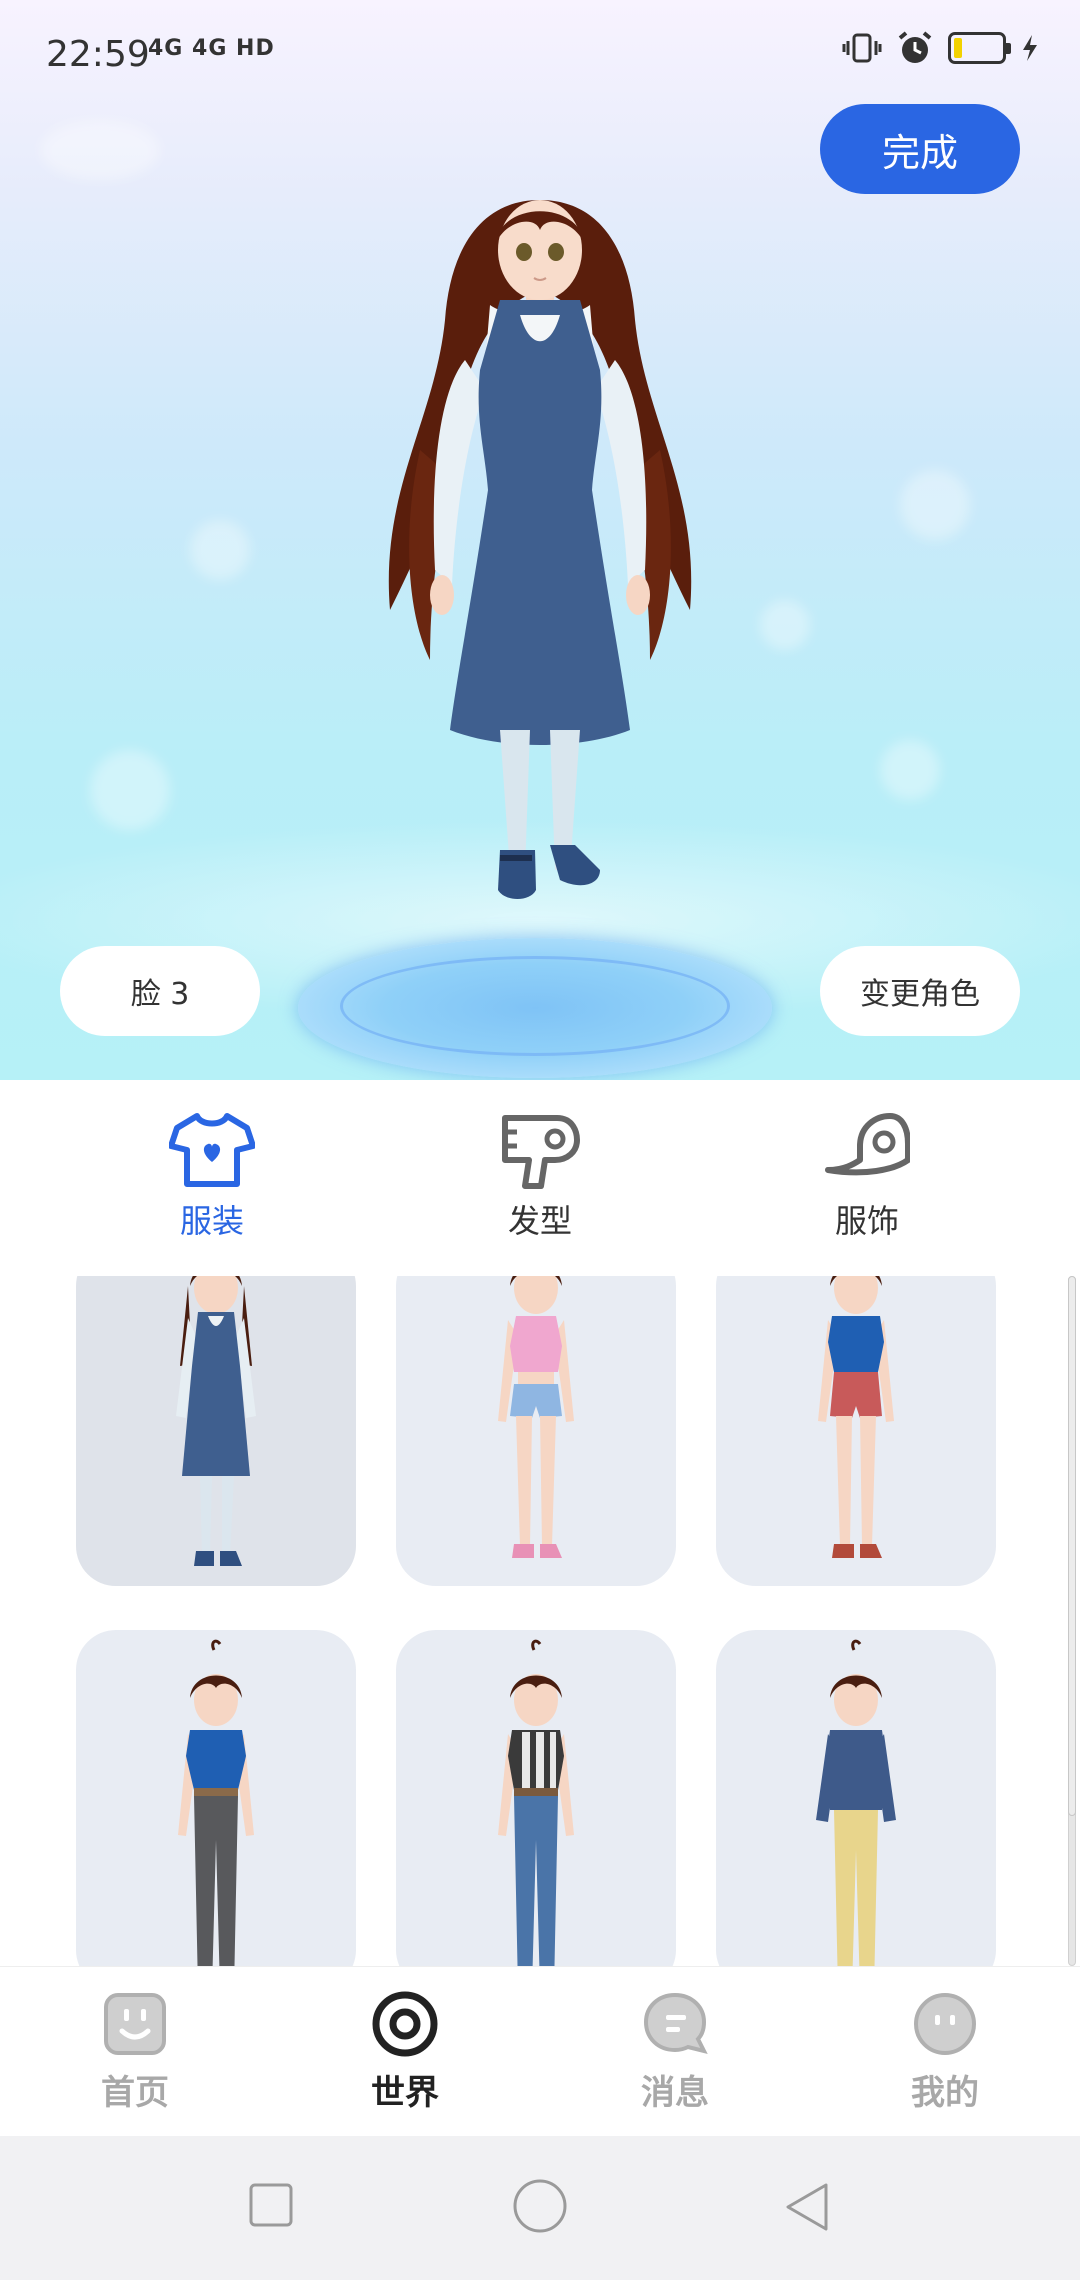 This screenshot has width=1080, height=2280. I want to click on done-button: 完成, so click(920, 149).